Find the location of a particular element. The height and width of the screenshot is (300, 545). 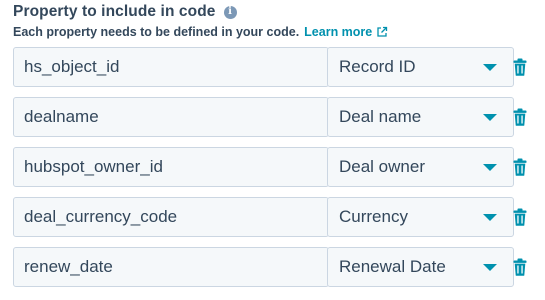

property-select: Deal name is located at coordinates (420, 117).